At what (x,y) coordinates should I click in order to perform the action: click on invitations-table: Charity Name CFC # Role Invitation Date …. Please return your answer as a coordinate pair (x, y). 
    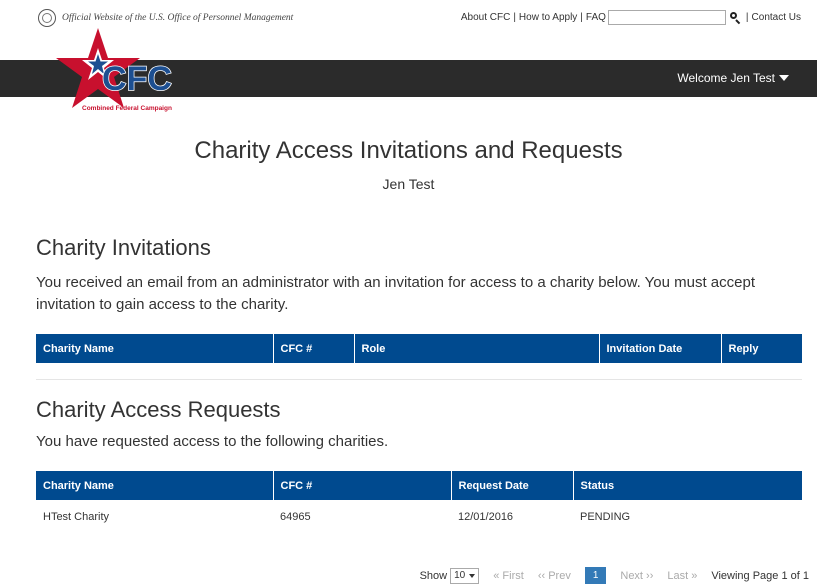
    Looking at the image, I should click on (419, 348).